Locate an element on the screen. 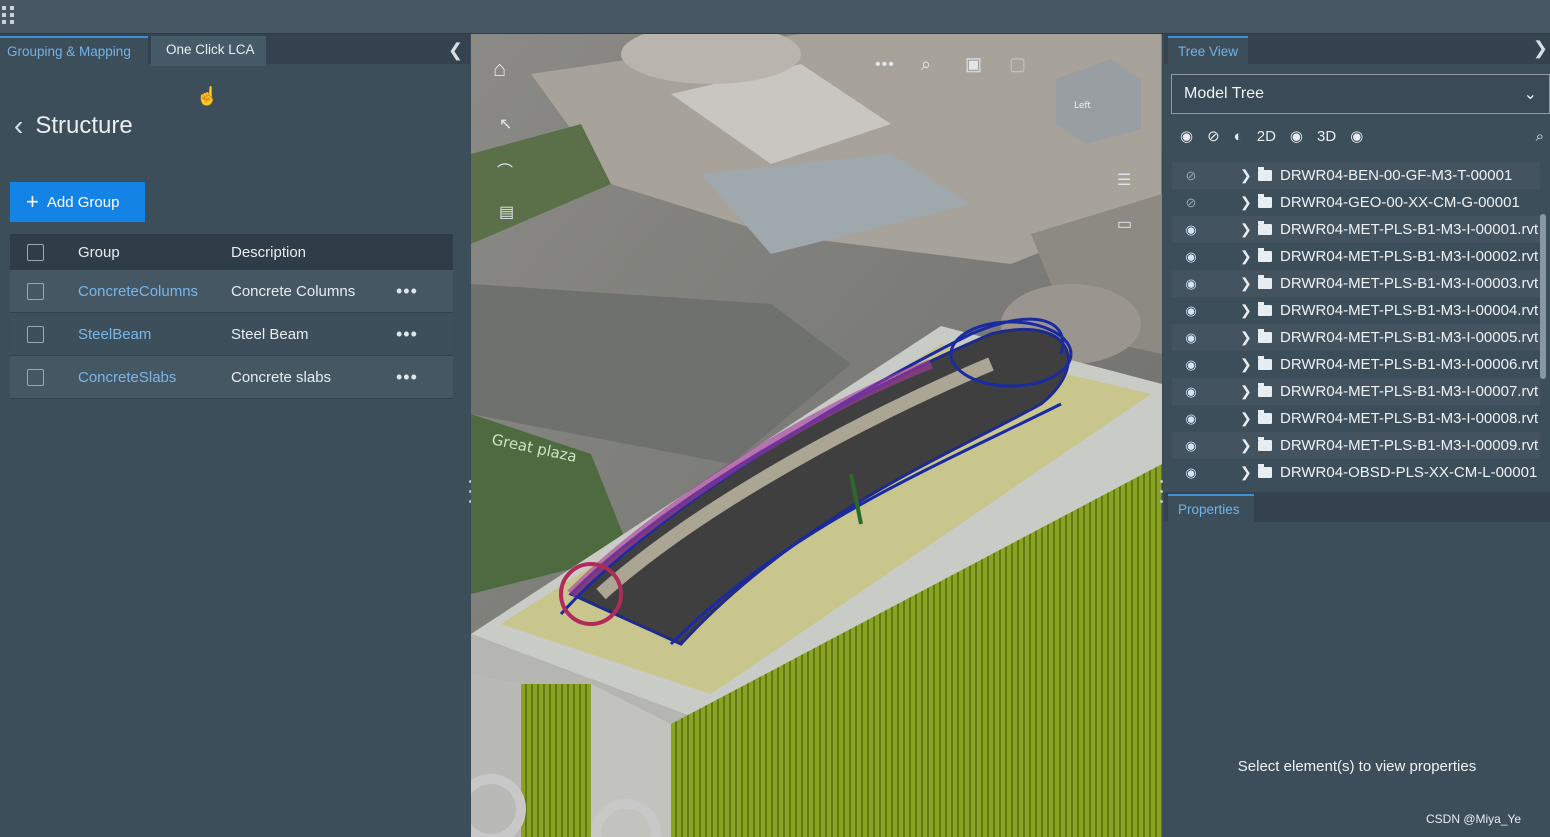 This screenshot has height=837, width=1550. tree-item: ◉ ❯ DRWR04-MET-PLS-B1-M3-I-00008.rvt is located at coordinates (1356, 418).